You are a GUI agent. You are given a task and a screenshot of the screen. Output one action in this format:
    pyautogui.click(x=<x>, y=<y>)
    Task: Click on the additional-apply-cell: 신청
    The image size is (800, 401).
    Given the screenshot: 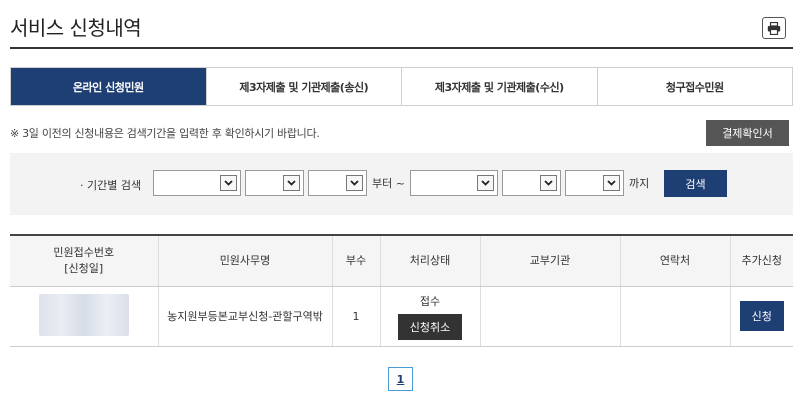 What is the action you would take?
    pyautogui.click(x=761, y=316)
    